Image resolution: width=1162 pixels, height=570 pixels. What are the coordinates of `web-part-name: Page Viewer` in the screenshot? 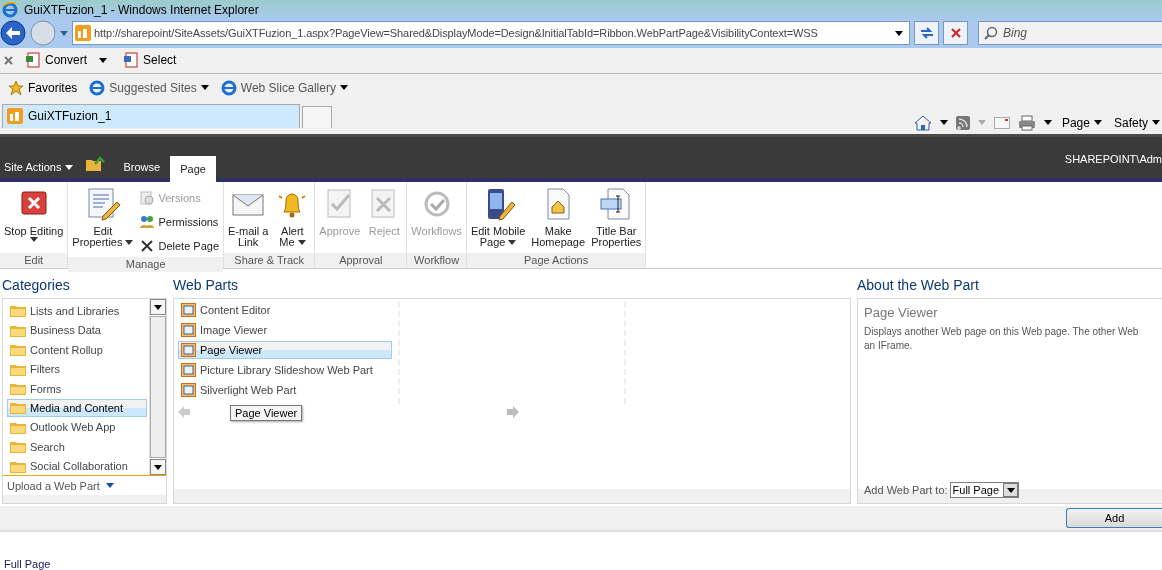 It's located at (901, 313).